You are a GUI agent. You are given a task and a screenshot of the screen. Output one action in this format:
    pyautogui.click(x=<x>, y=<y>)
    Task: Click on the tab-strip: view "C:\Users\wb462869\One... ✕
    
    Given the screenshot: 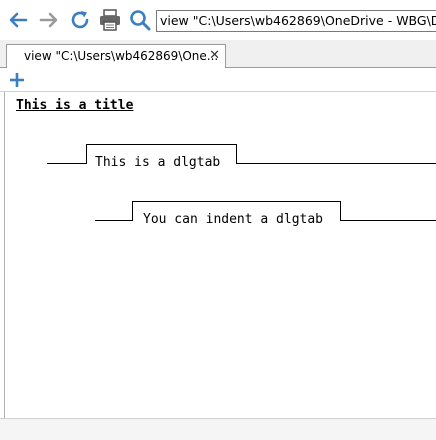 What is the action you would take?
    pyautogui.click(x=218, y=54)
    